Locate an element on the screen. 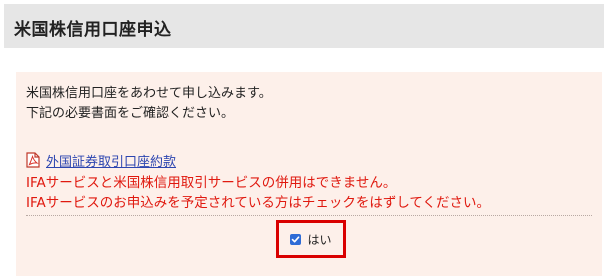 This screenshot has width=610, height=280. confirm-checkbox is located at coordinates (296, 239).